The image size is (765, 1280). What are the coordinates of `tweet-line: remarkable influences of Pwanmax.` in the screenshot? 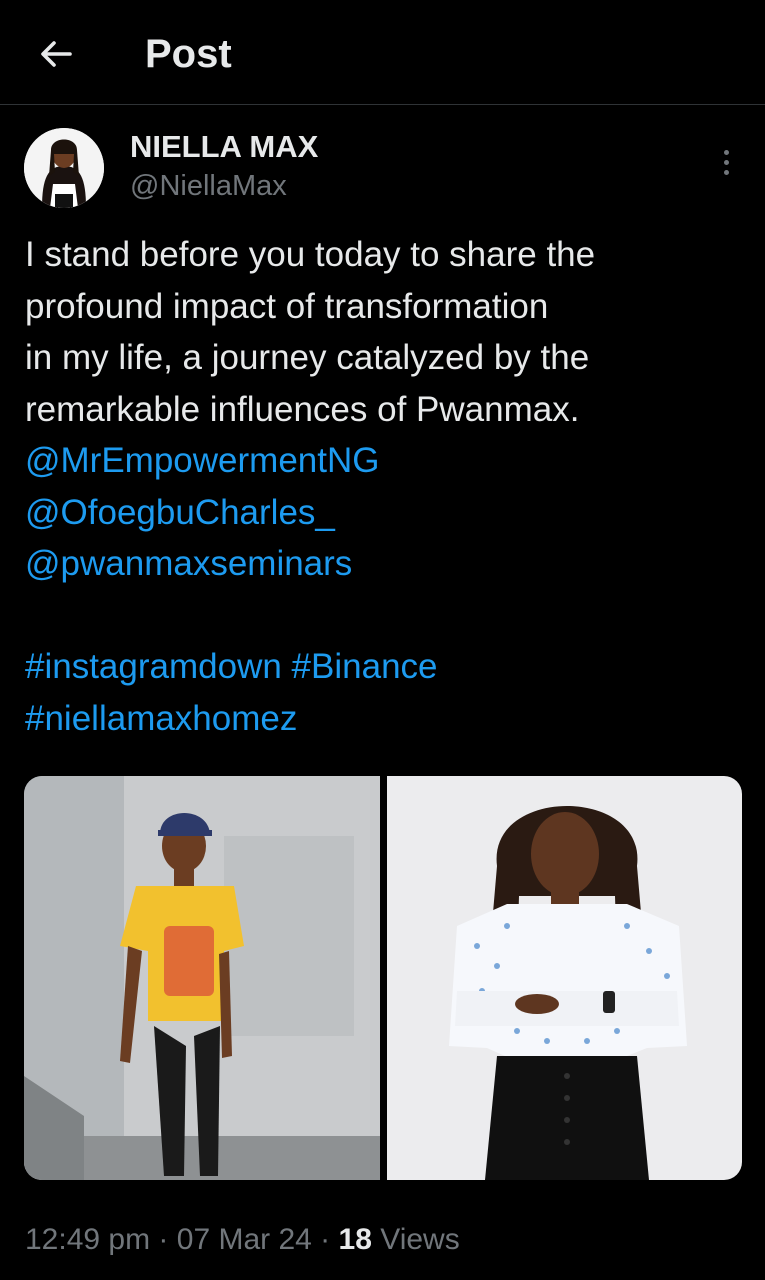 It's located at (302, 409).